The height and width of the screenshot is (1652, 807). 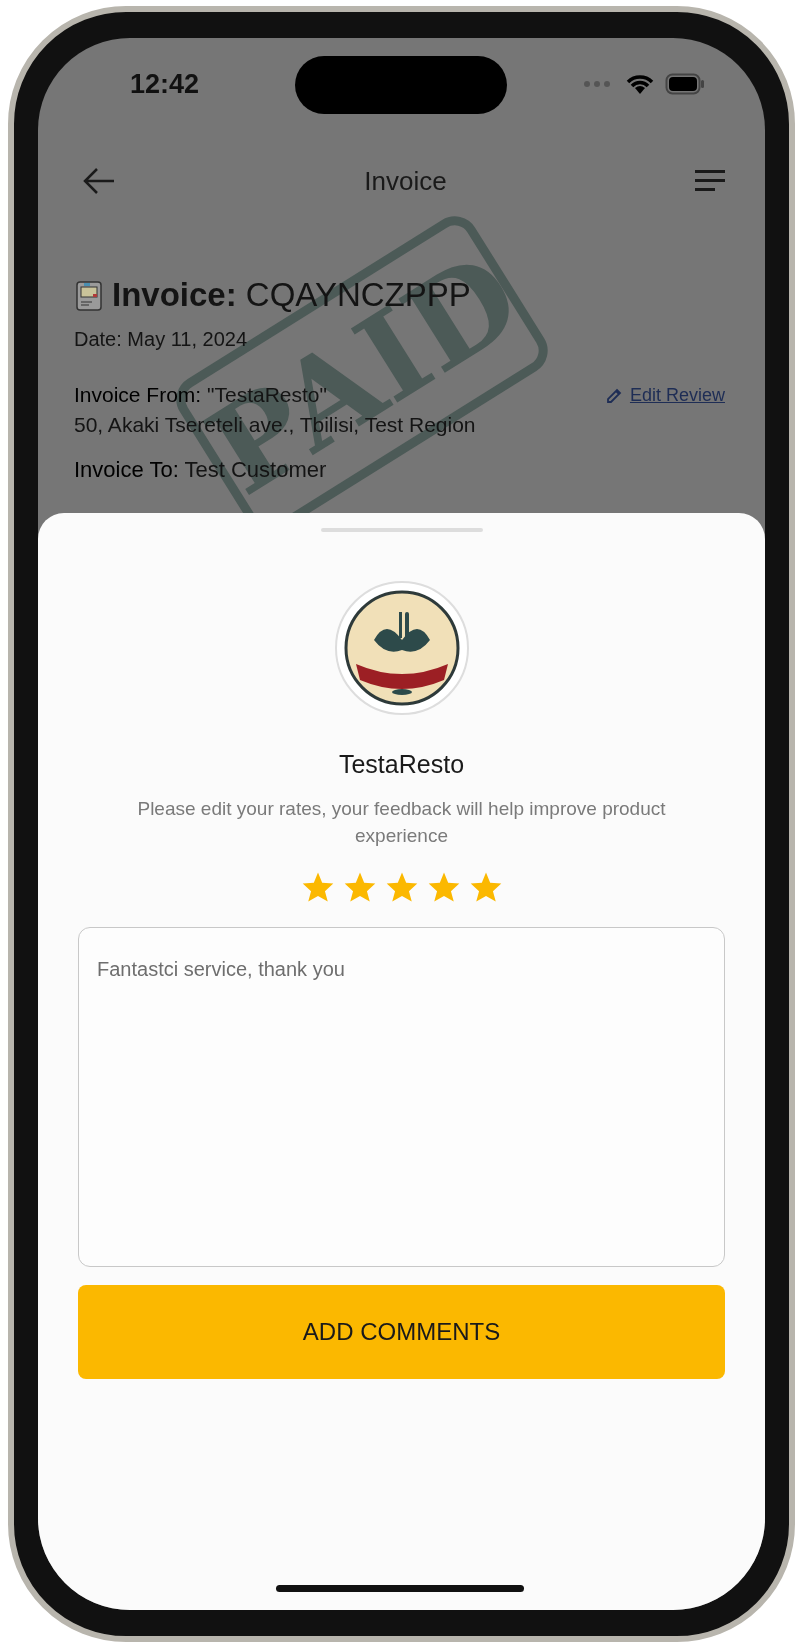 What do you see at coordinates (405, 181) in the screenshot?
I see `screen-title: Invoice` at bounding box center [405, 181].